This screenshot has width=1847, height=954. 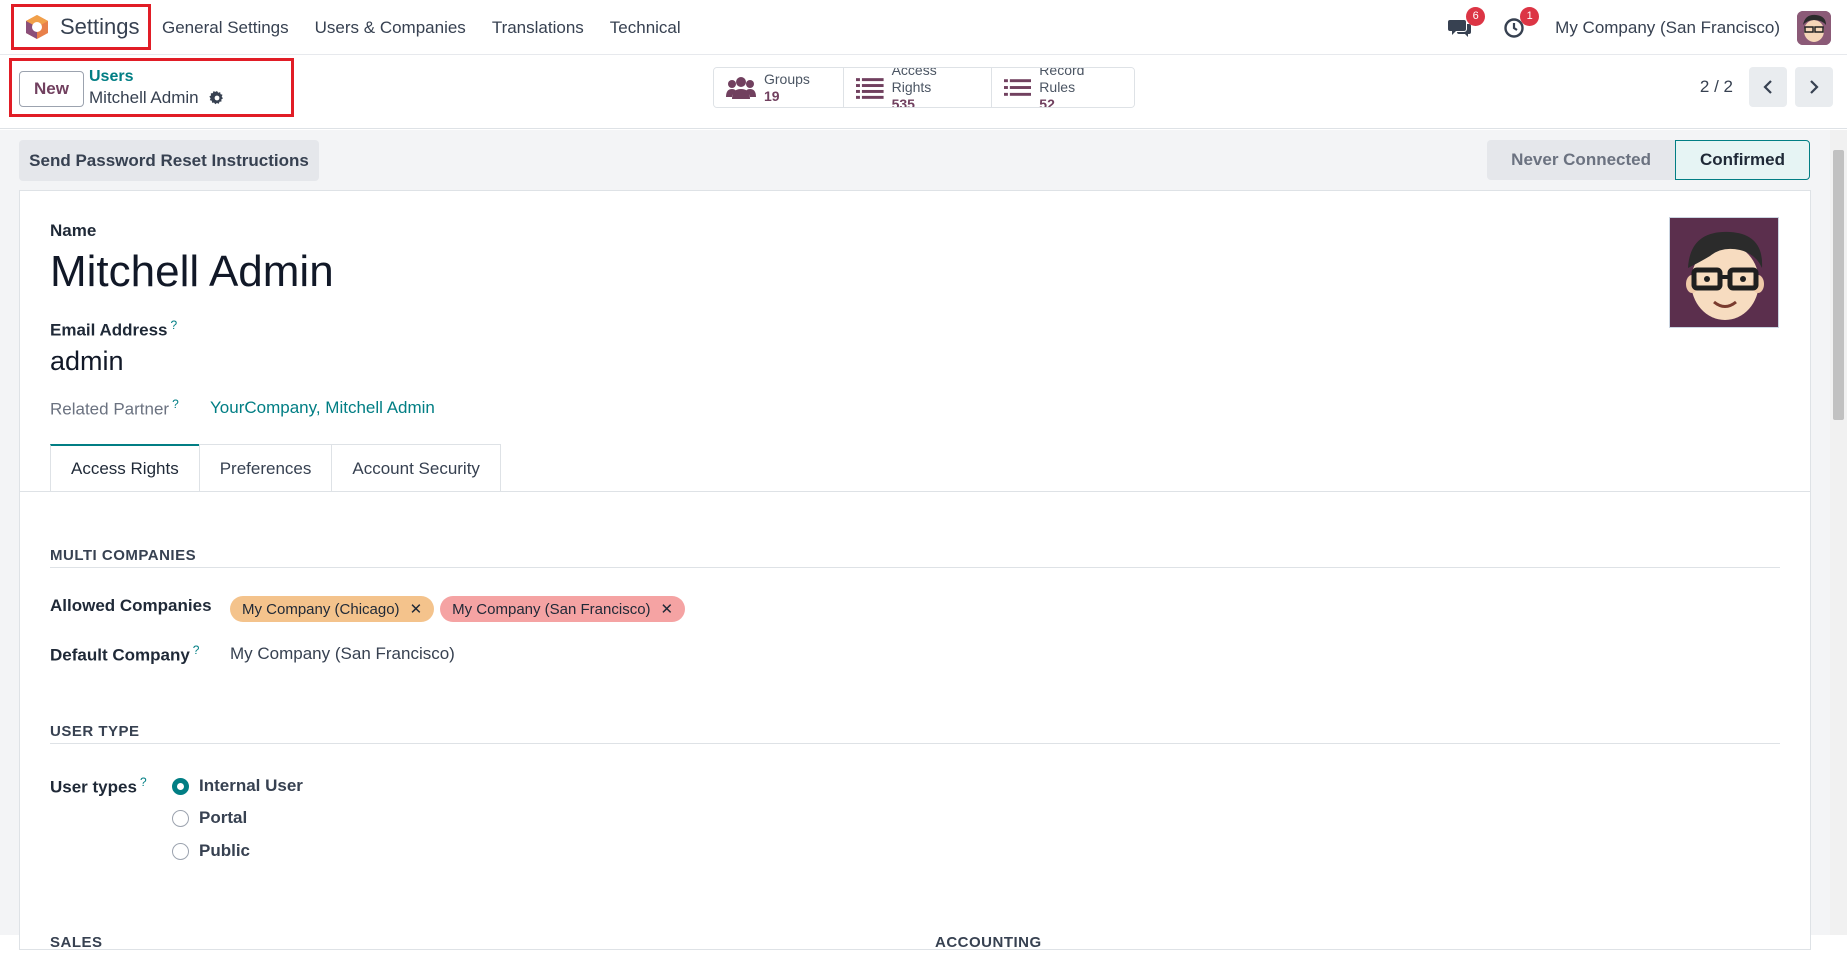 What do you see at coordinates (1466, 23) in the screenshot?
I see `messages-button: 6` at bounding box center [1466, 23].